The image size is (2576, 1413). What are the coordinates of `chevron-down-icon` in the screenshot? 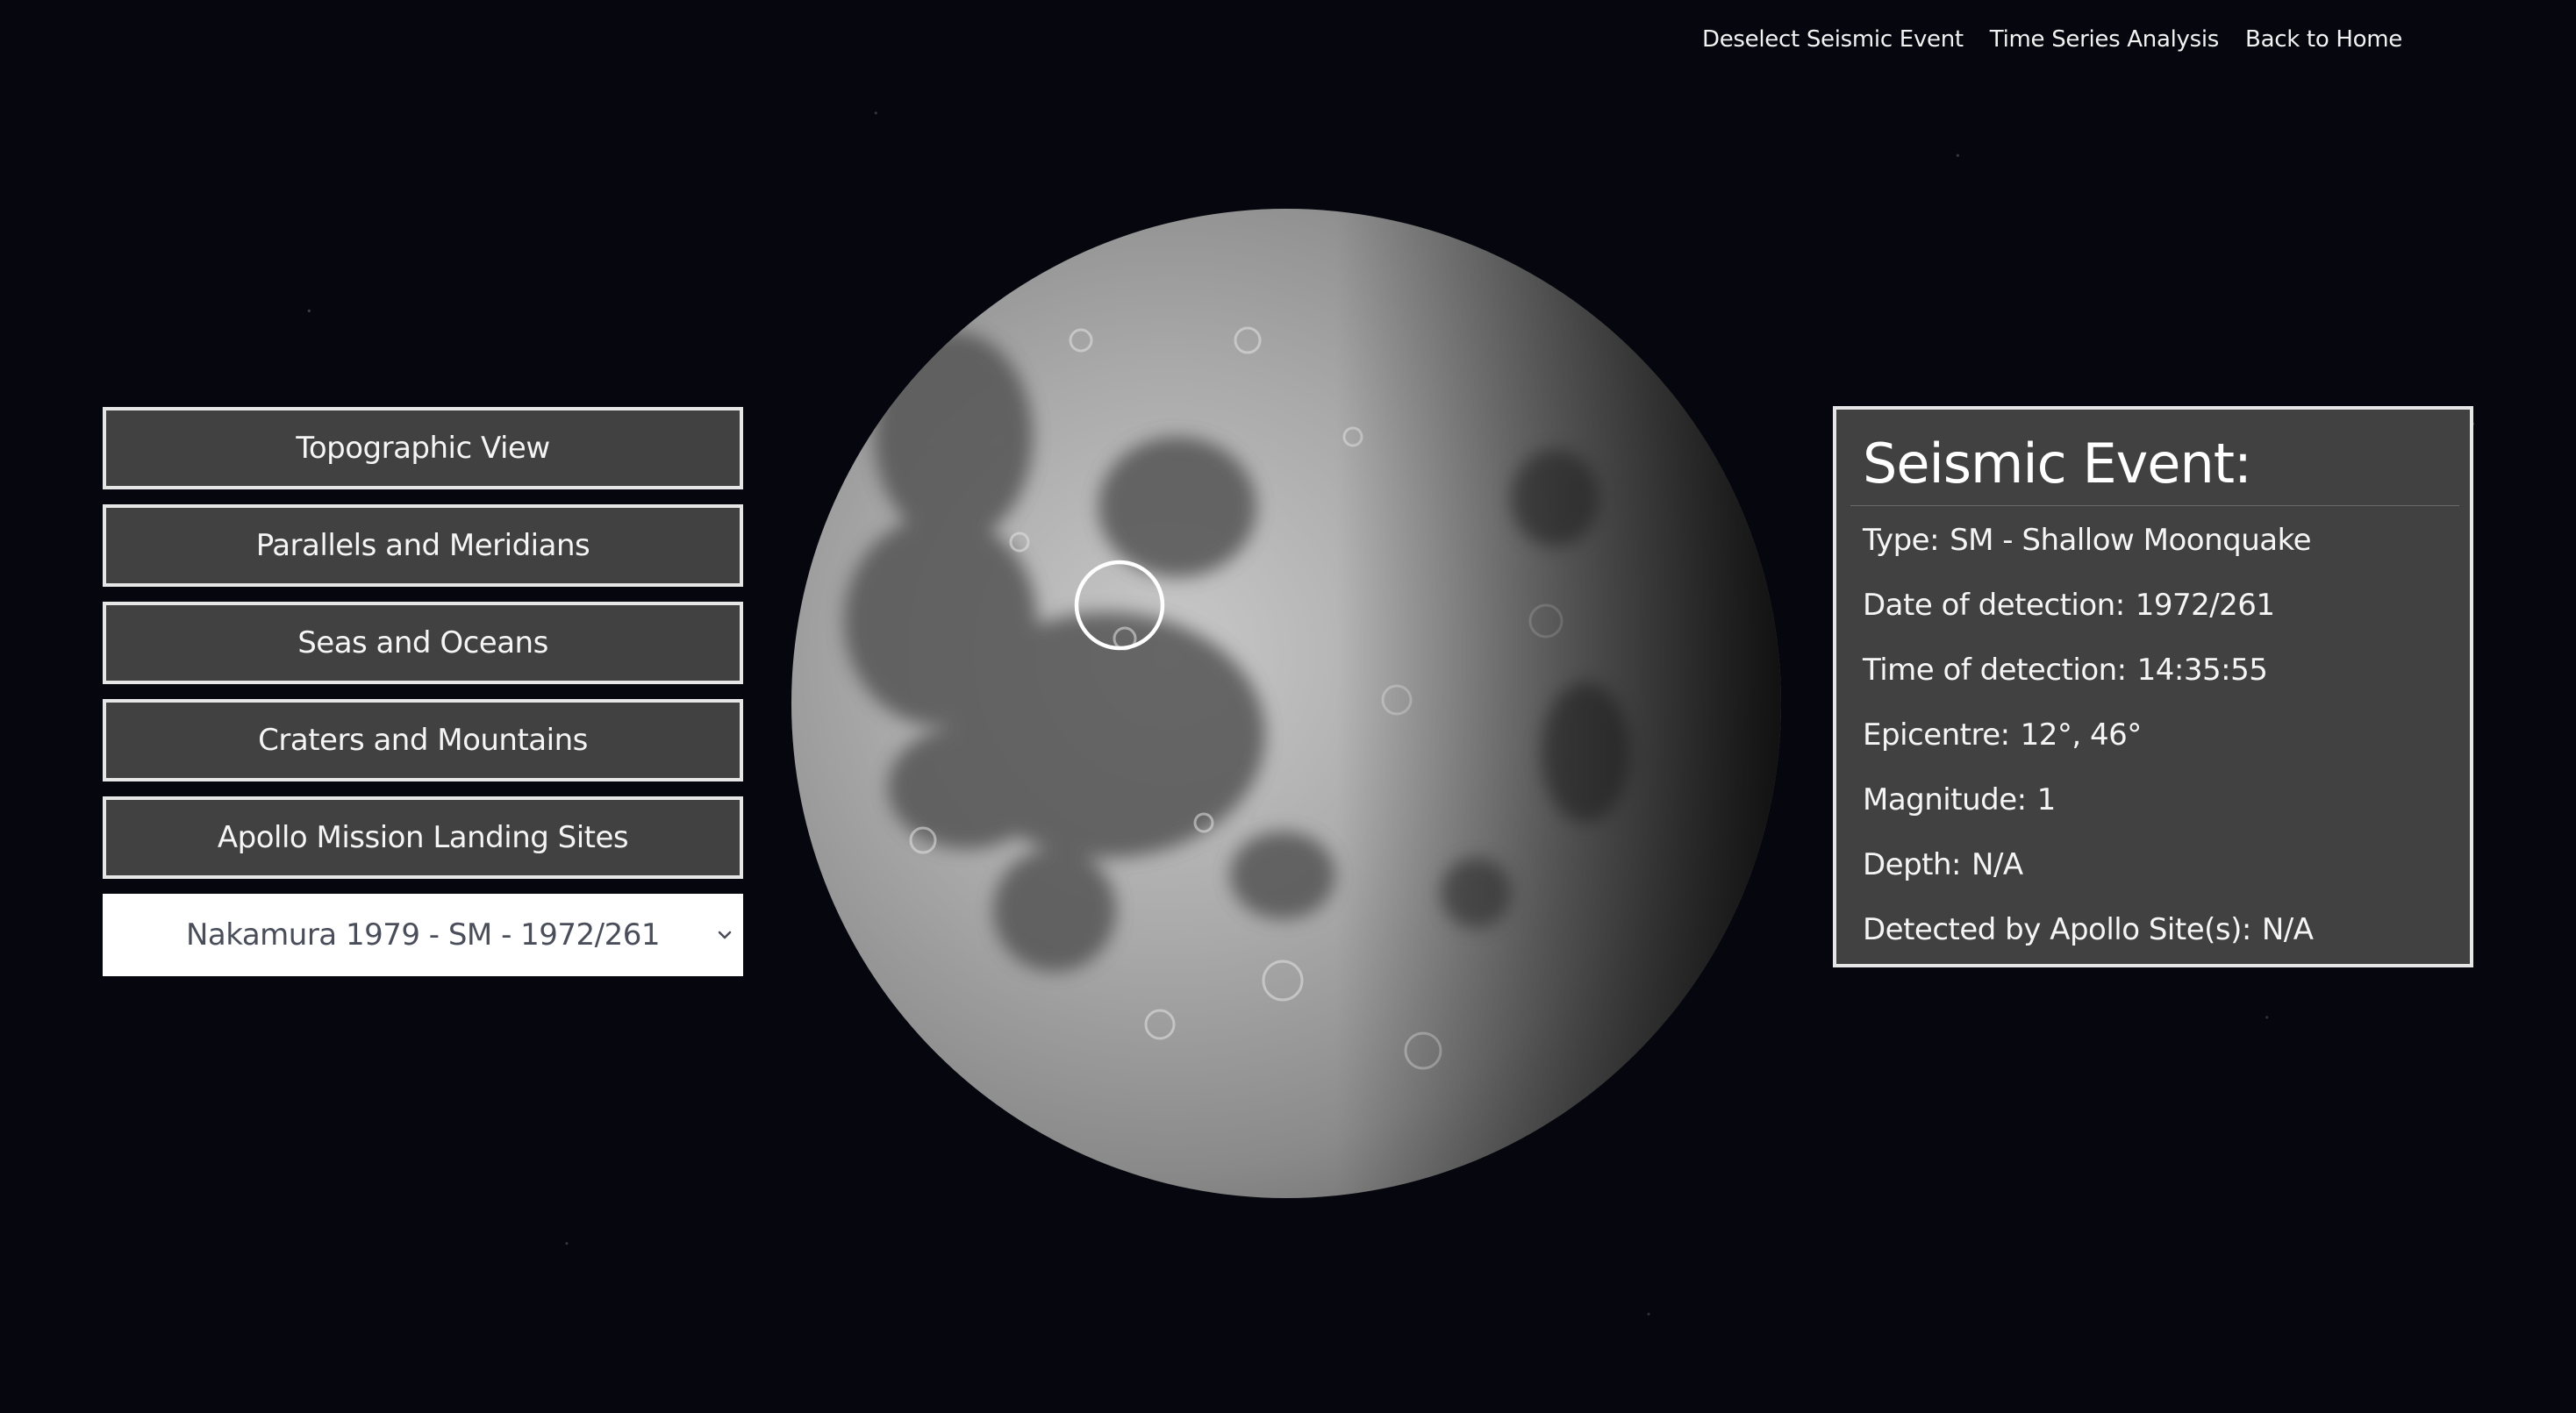 It's located at (725, 935).